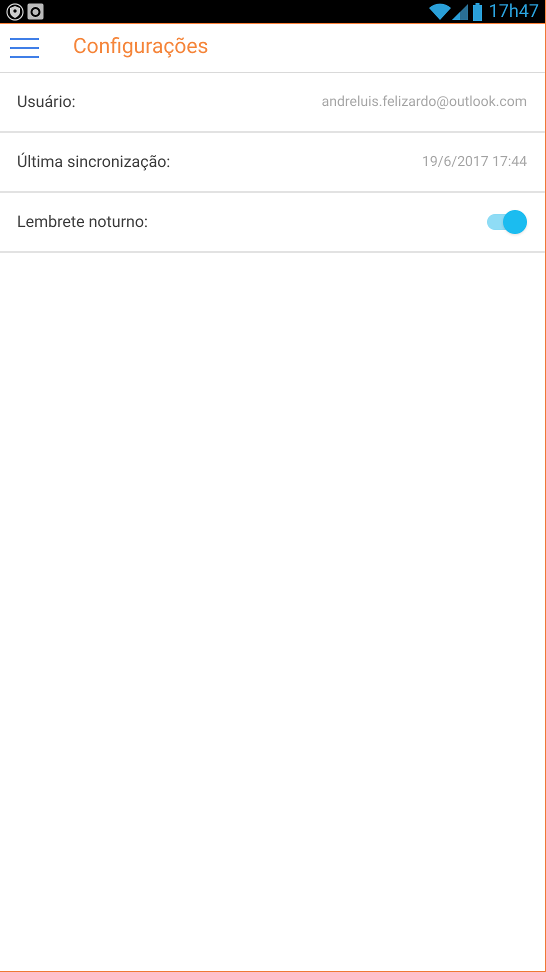 The width and height of the screenshot is (546, 972). I want to click on status-time: 17h47, so click(513, 11).